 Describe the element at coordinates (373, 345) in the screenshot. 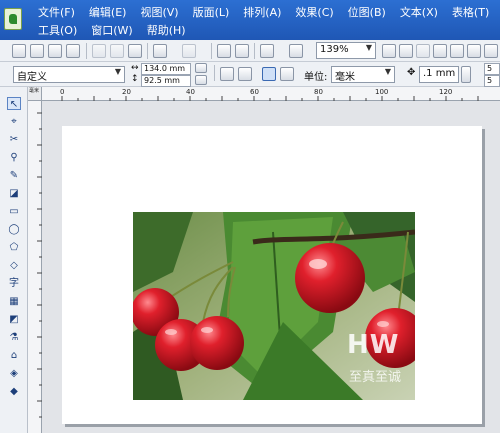

I see `watermark-logo: HW` at that location.